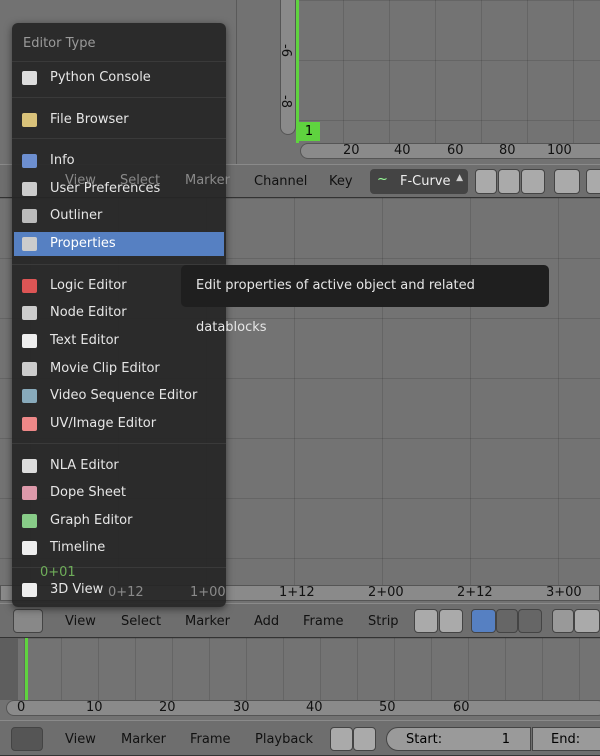 The height and width of the screenshot is (756, 600). Describe the element at coordinates (455, 150) in the screenshot. I see `x-tick: 60` at that location.